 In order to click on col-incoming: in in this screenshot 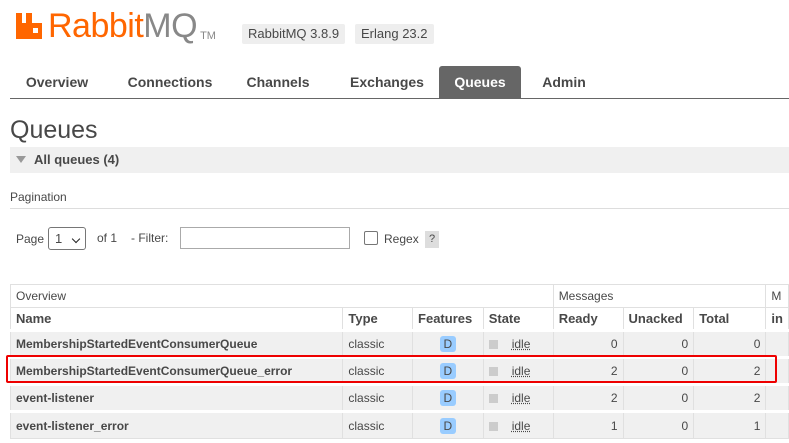, I will do `click(777, 319)`.